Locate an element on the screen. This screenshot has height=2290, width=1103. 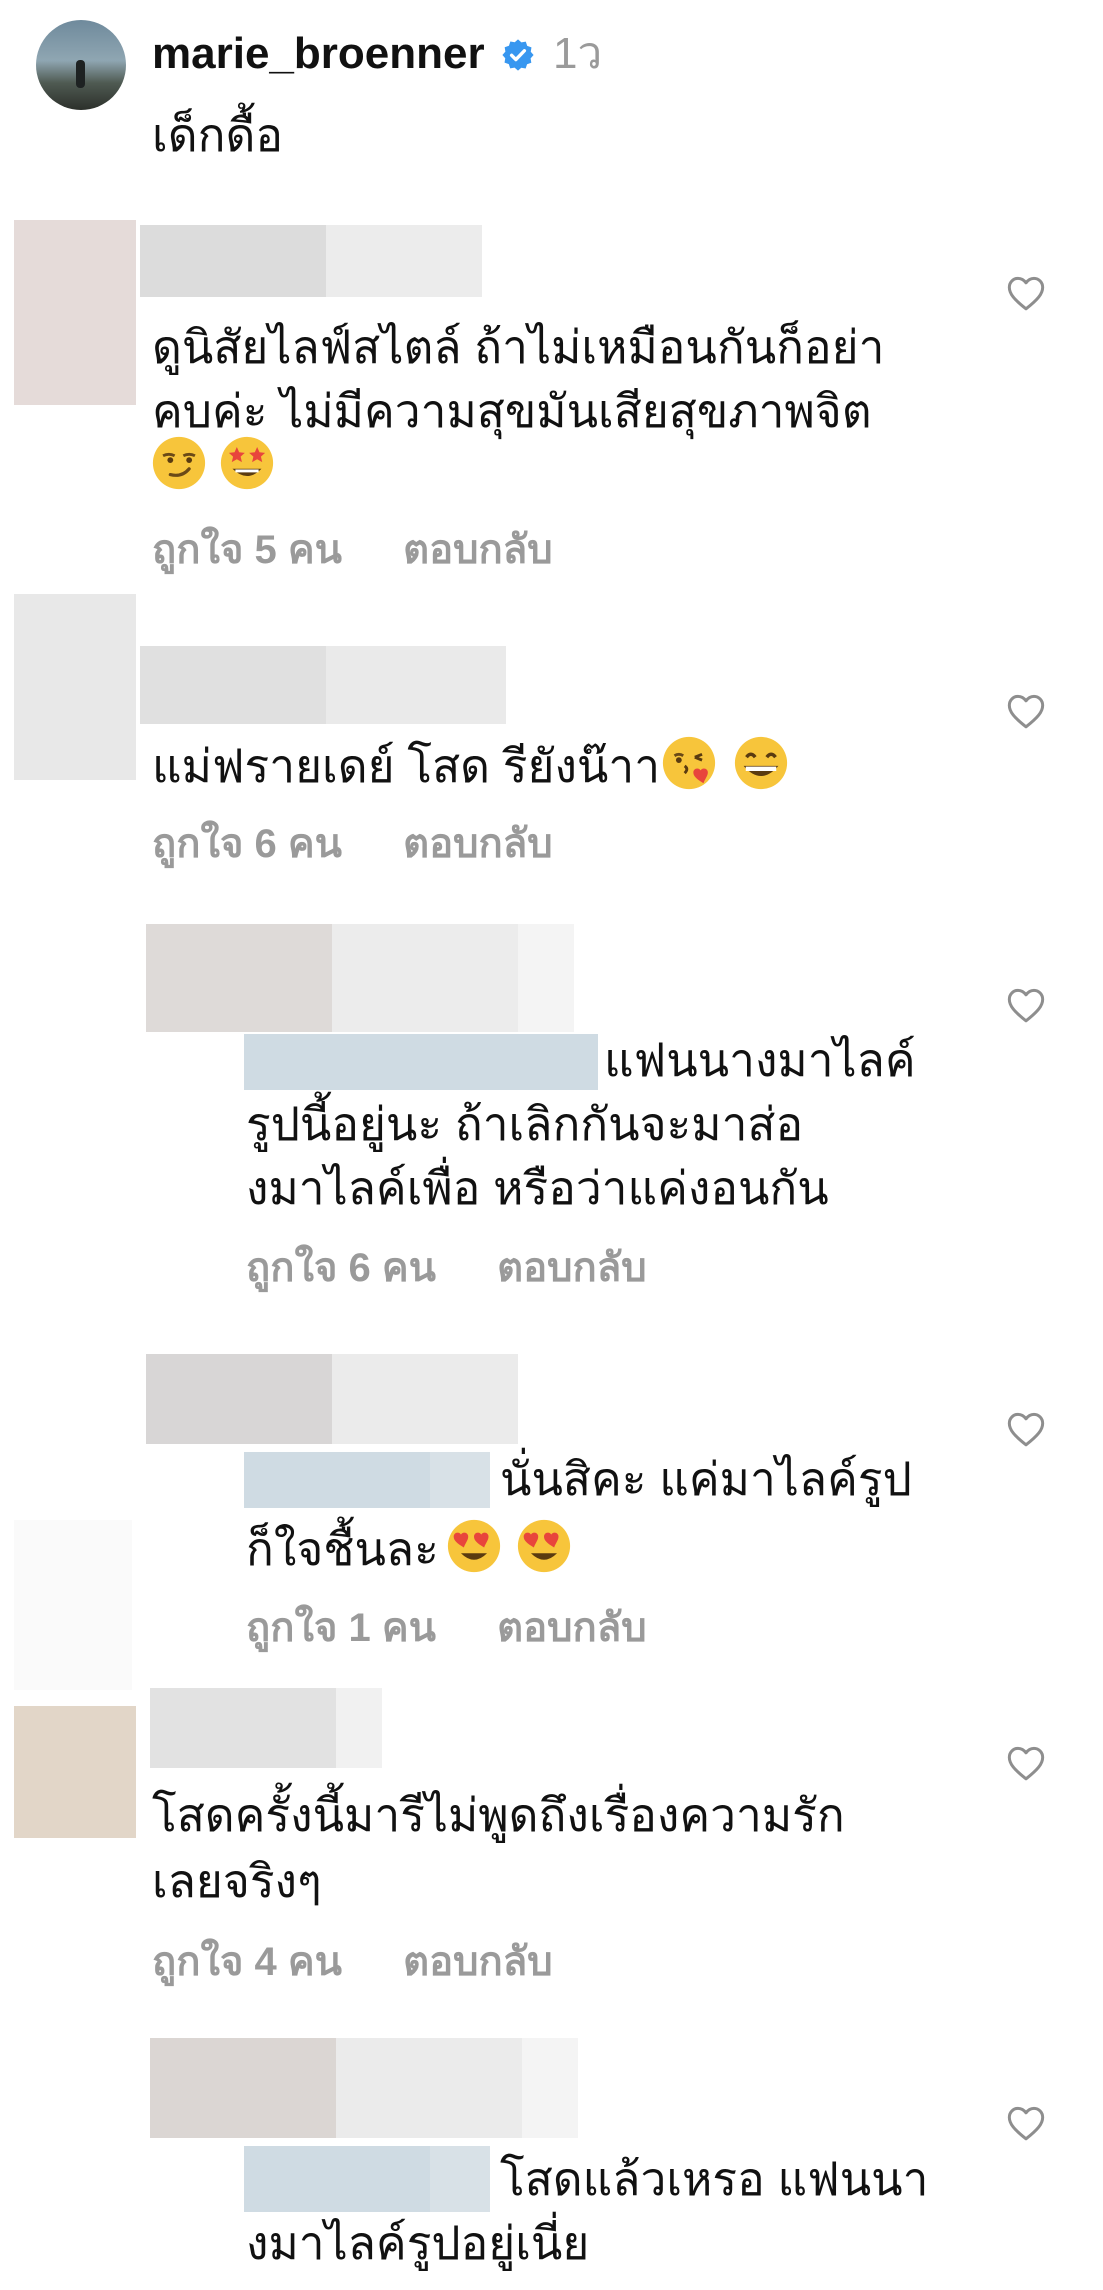
likes-count: ถูกใจ 1 คน is located at coordinates (341, 1628).